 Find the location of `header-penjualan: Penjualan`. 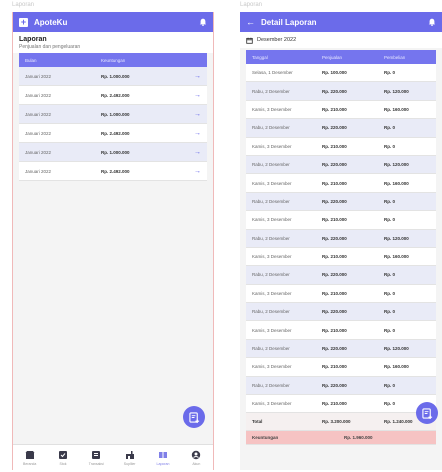

header-penjualan: Penjualan is located at coordinates (332, 57).